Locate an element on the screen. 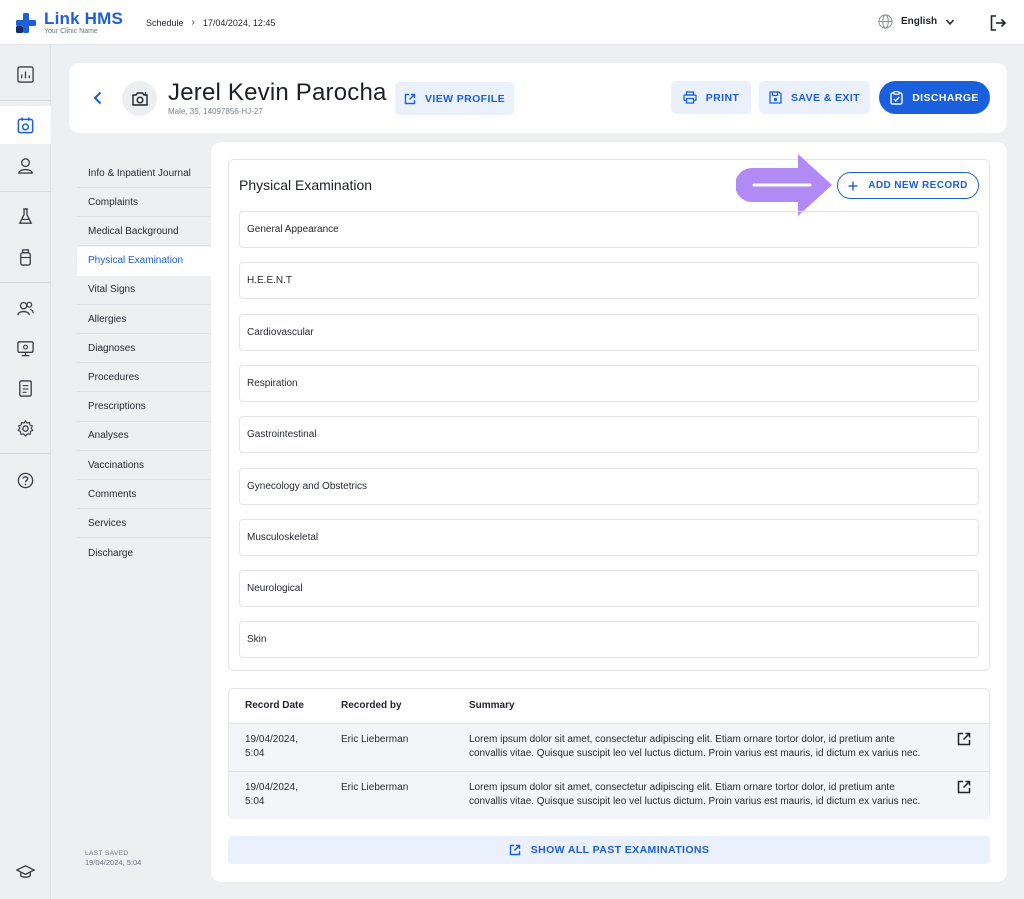 This screenshot has width=1024, height=899. app-logo: Link HMS Your Clinic Name is located at coordinates (69, 22).